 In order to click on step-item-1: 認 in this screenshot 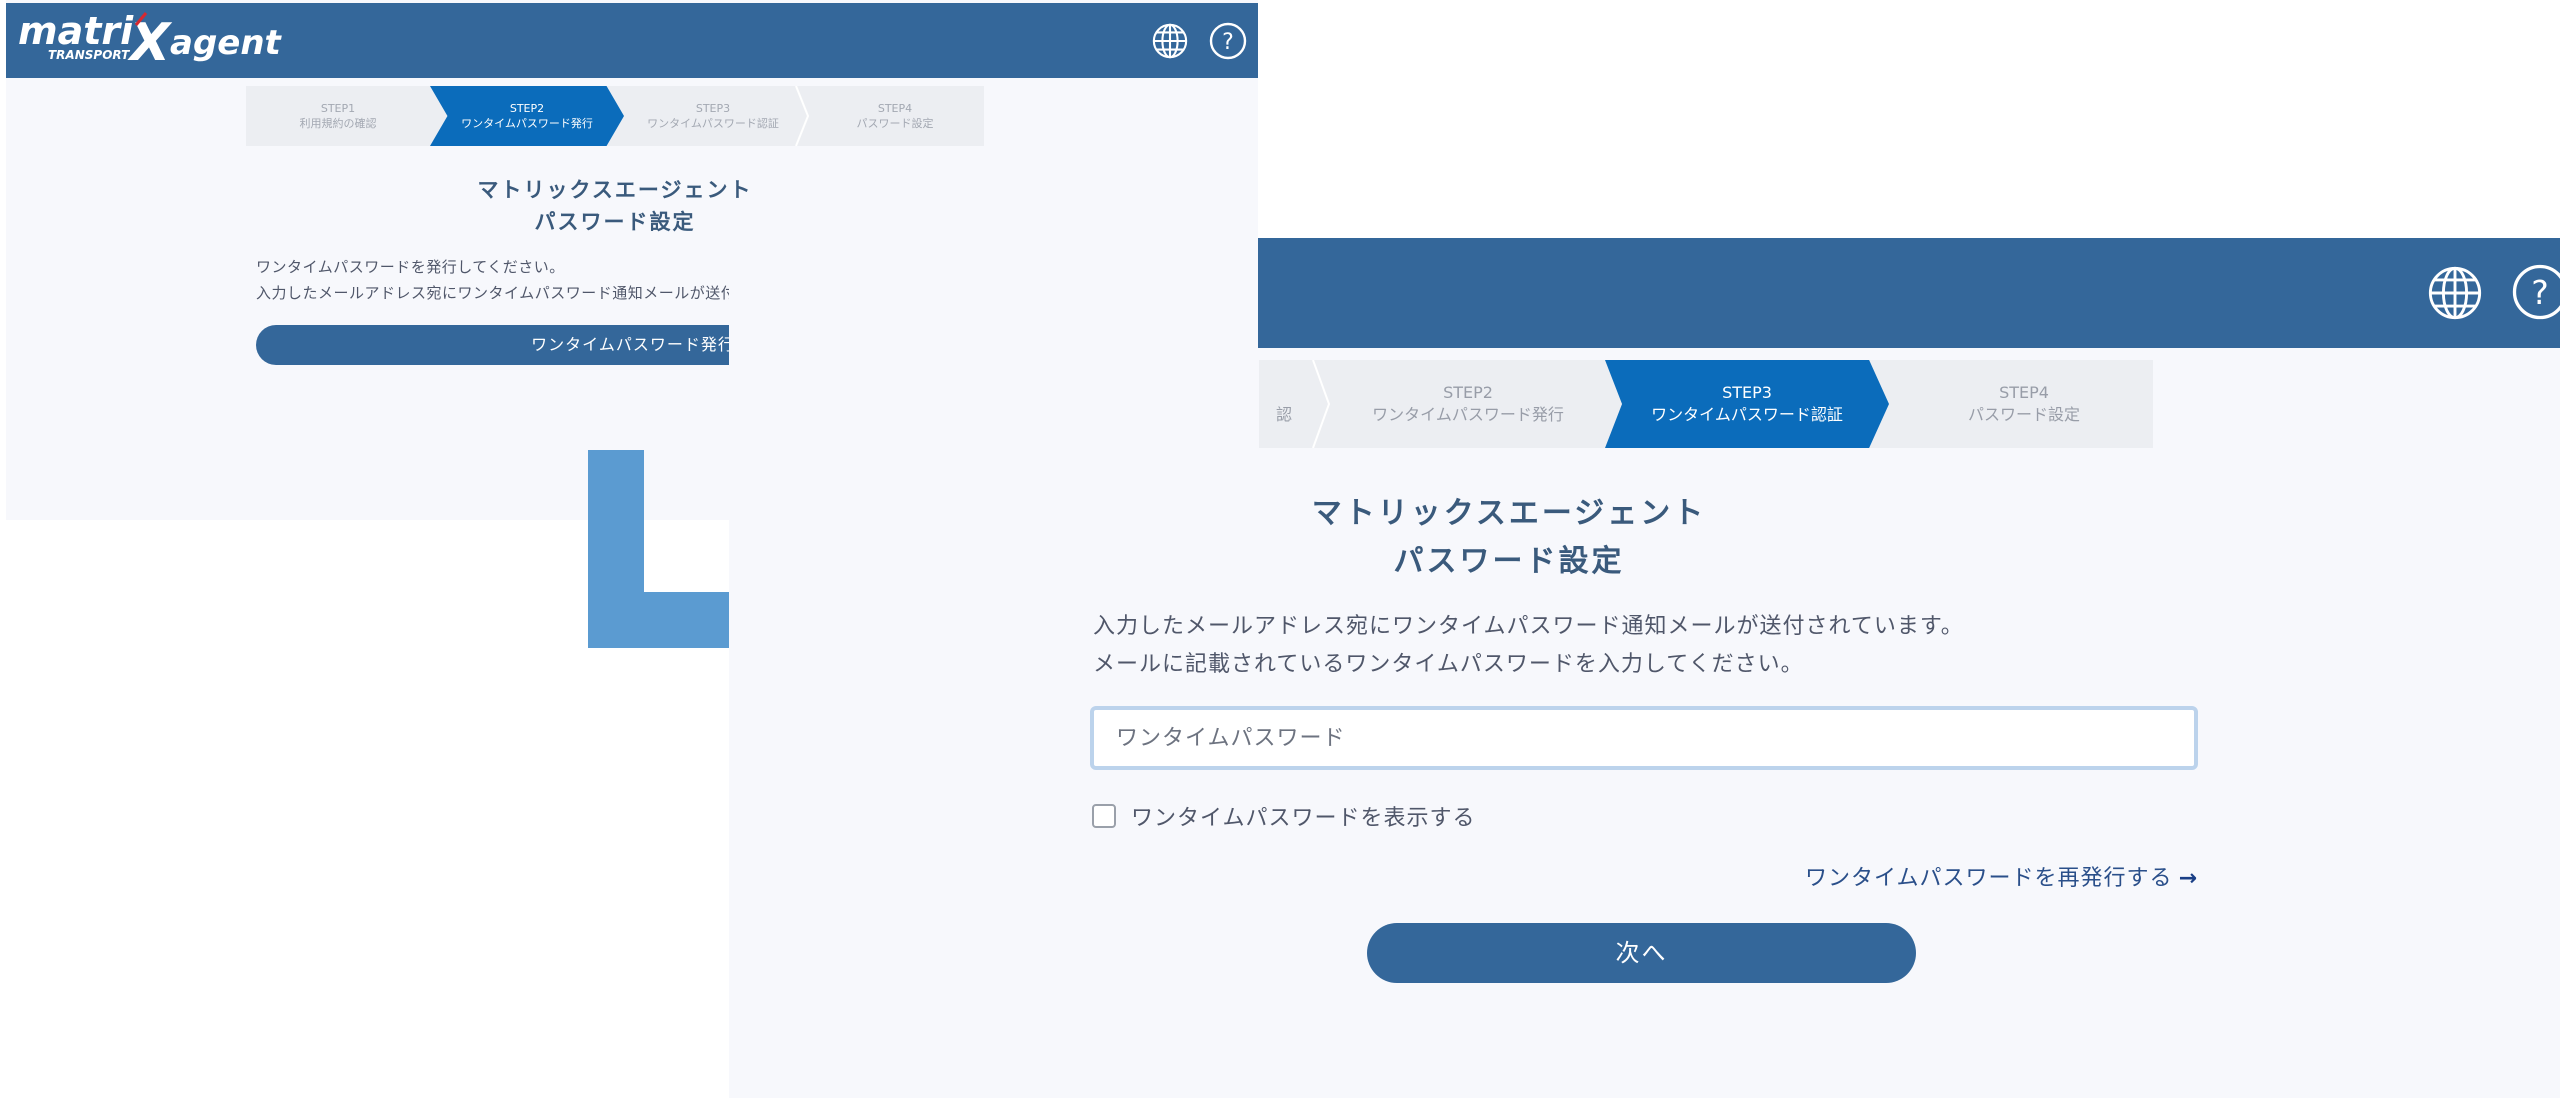, I will do `click(1284, 404)`.